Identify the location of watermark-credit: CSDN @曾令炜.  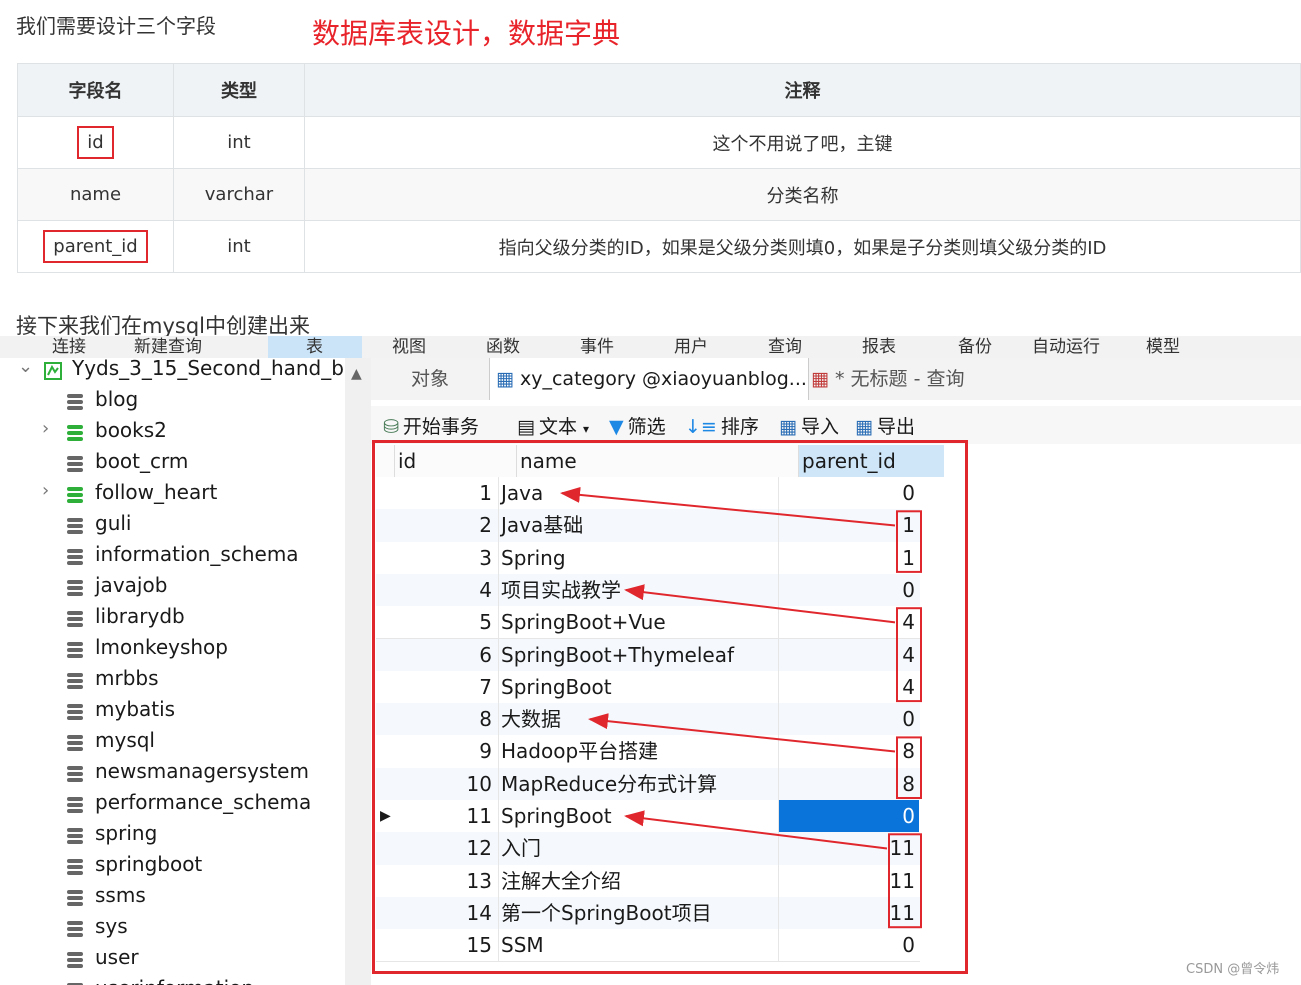
(1233, 969).